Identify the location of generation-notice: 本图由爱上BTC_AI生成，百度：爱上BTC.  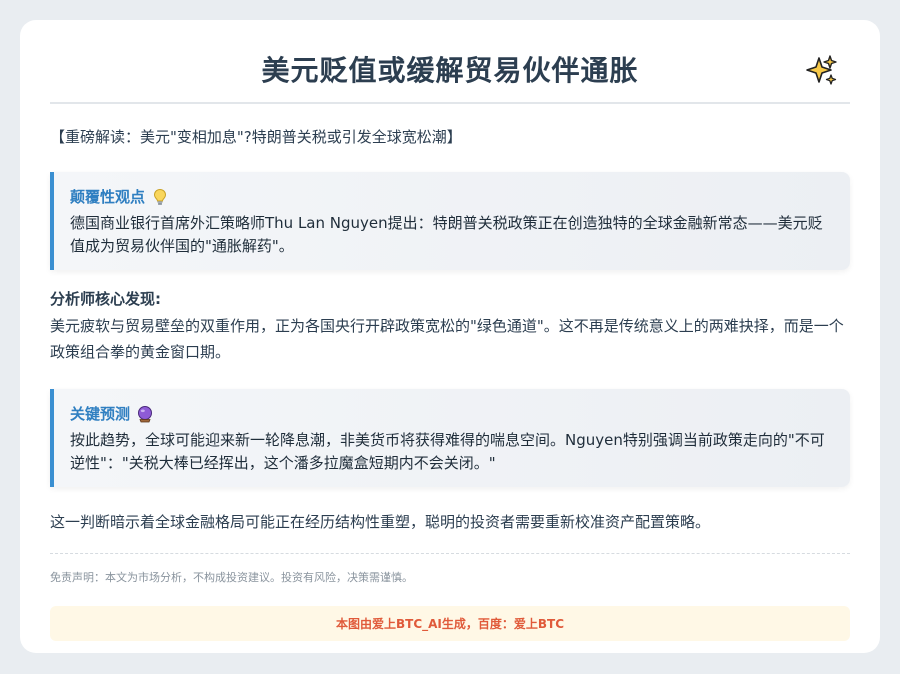
(450, 623).